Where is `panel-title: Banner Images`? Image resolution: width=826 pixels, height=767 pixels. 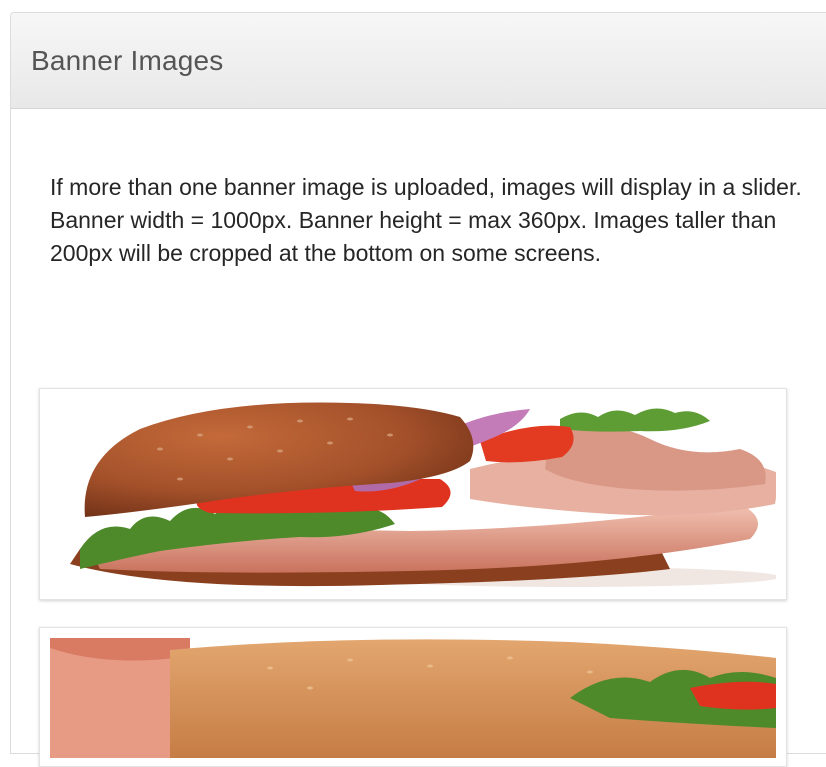 panel-title: Banner Images is located at coordinates (127, 60).